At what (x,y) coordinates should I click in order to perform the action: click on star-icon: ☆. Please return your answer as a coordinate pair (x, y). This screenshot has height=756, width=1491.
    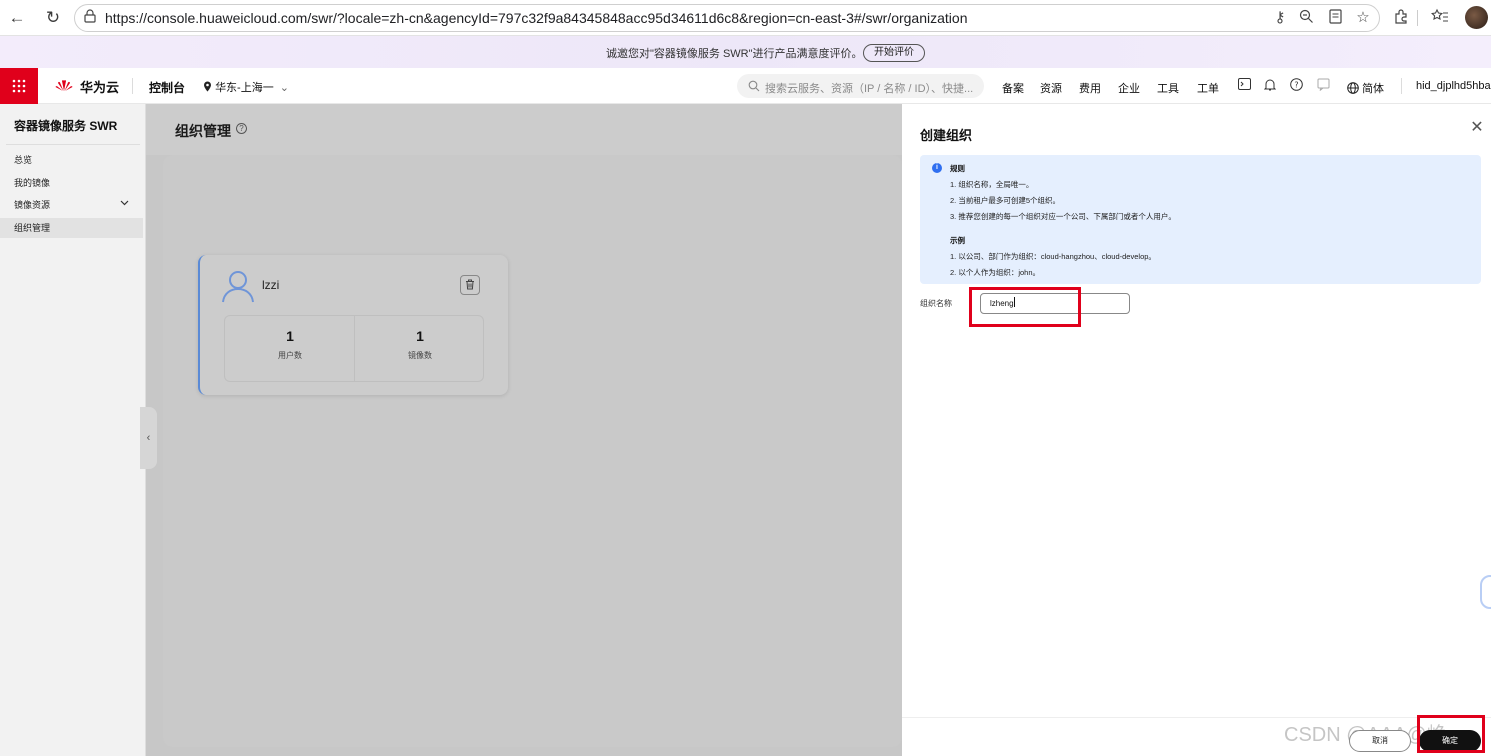
    Looking at the image, I should click on (1363, 18).